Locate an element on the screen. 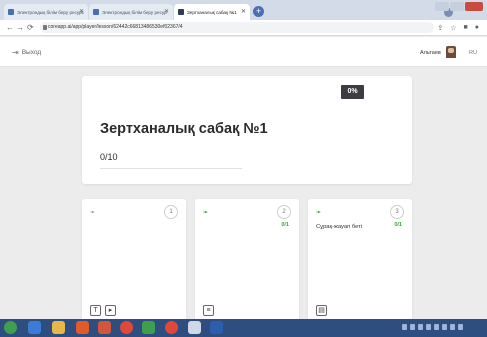 This screenshot has height=337, width=487. logout-button: ⇥ Выход is located at coordinates (26, 52).